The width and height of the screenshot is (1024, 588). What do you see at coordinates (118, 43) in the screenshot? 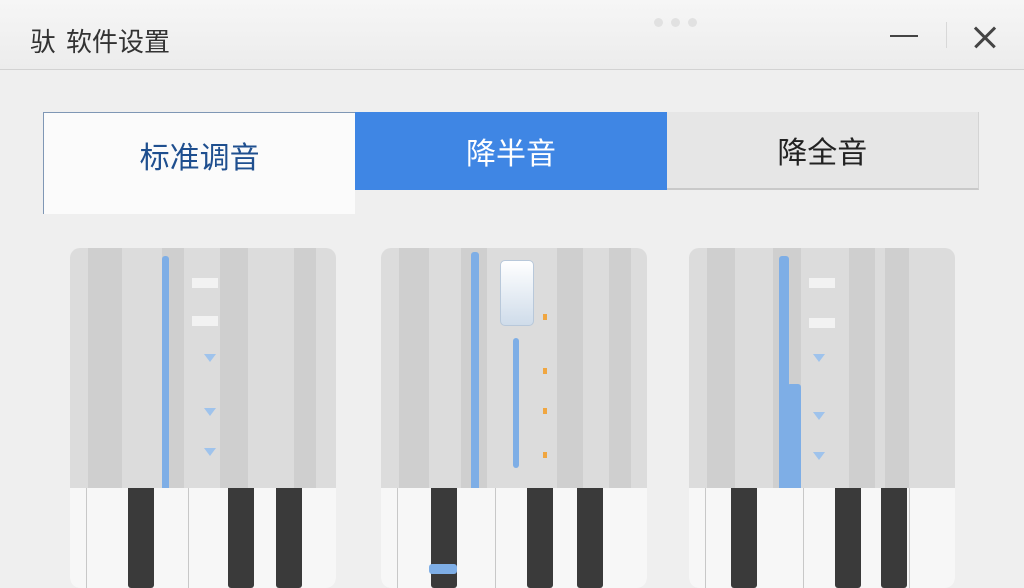
I see `window-title: 软件设置` at bounding box center [118, 43].